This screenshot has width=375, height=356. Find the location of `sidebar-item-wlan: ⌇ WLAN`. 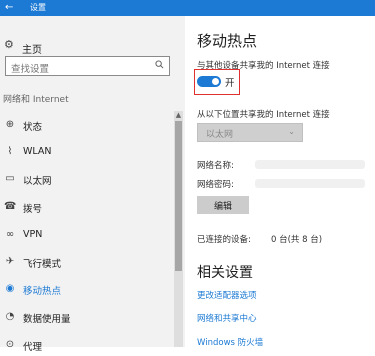

sidebar-item-wlan: ⌇ WLAN is located at coordinates (87, 153).